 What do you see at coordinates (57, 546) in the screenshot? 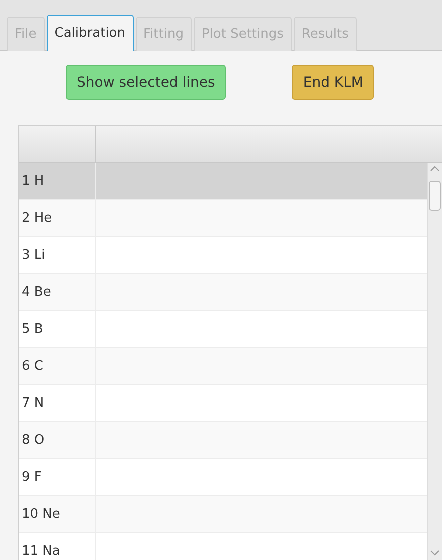
I see `table-cell: 11 Na` at bounding box center [57, 546].